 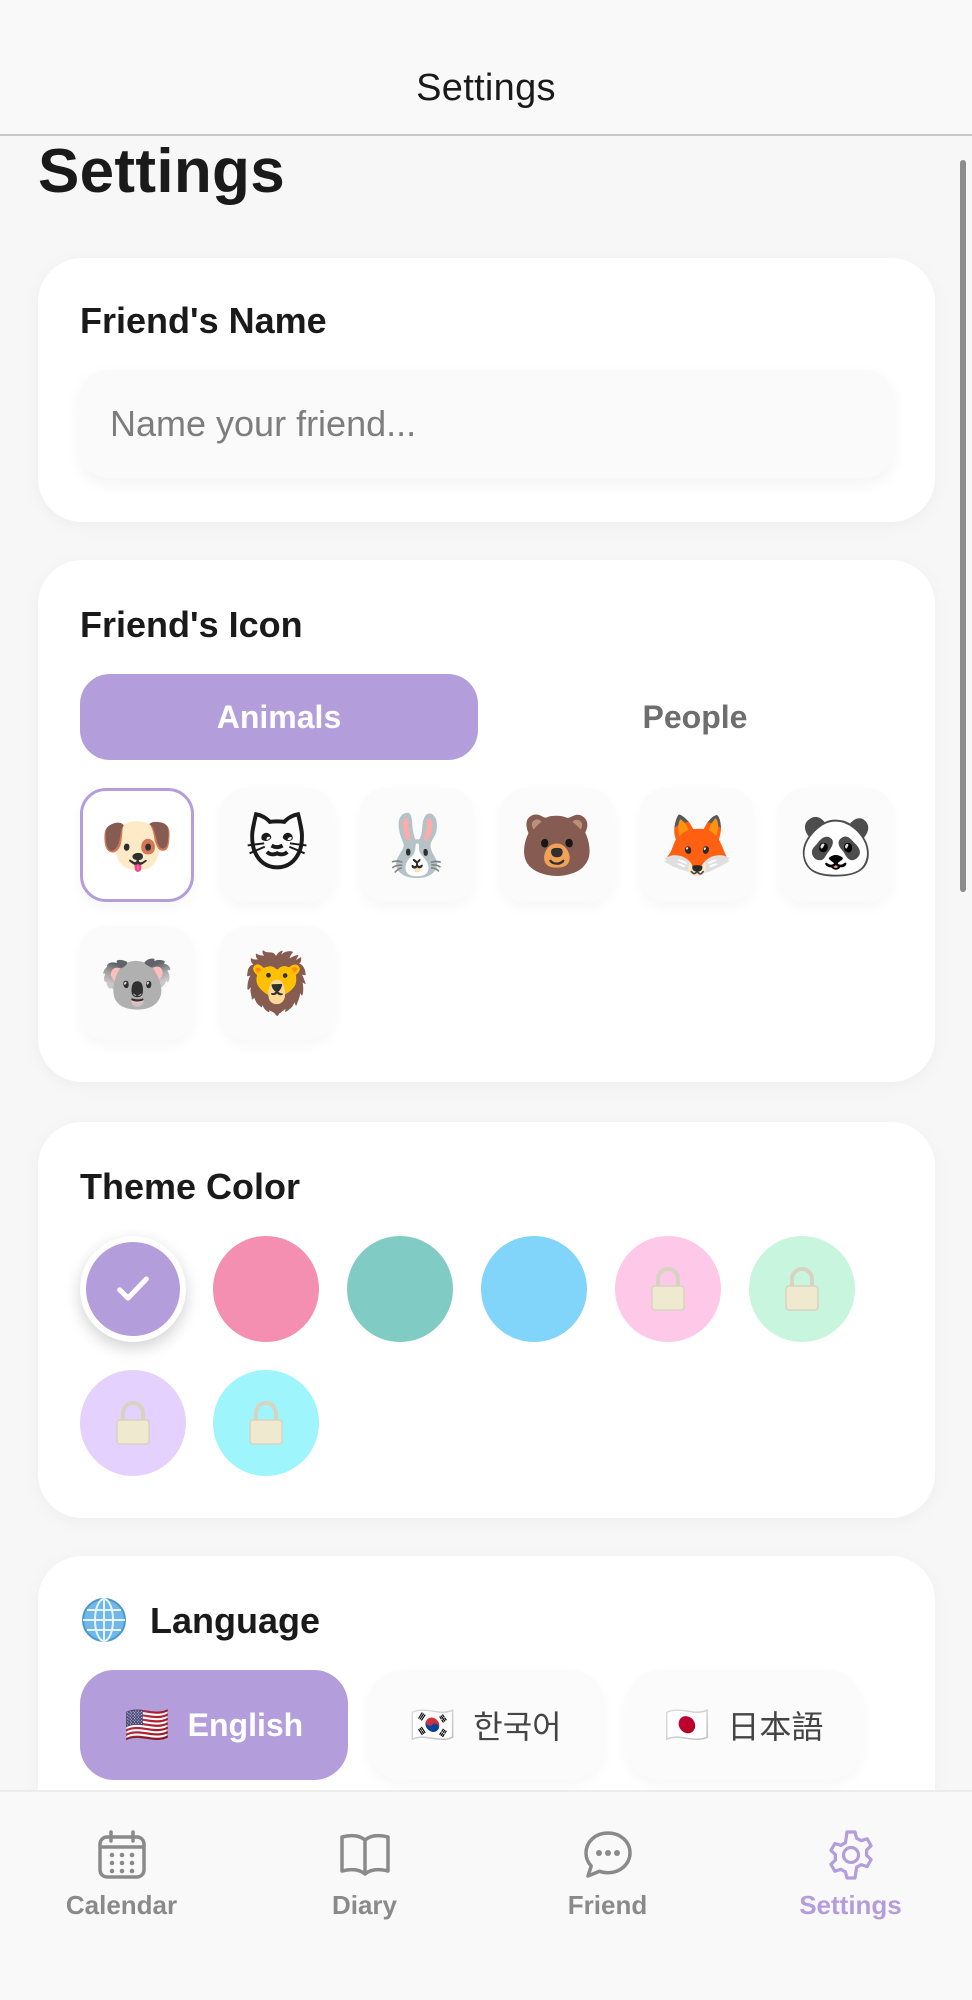 What do you see at coordinates (557, 845) in the screenshot?
I see `icon-option-bear: 🐻` at bounding box center [557, 845].